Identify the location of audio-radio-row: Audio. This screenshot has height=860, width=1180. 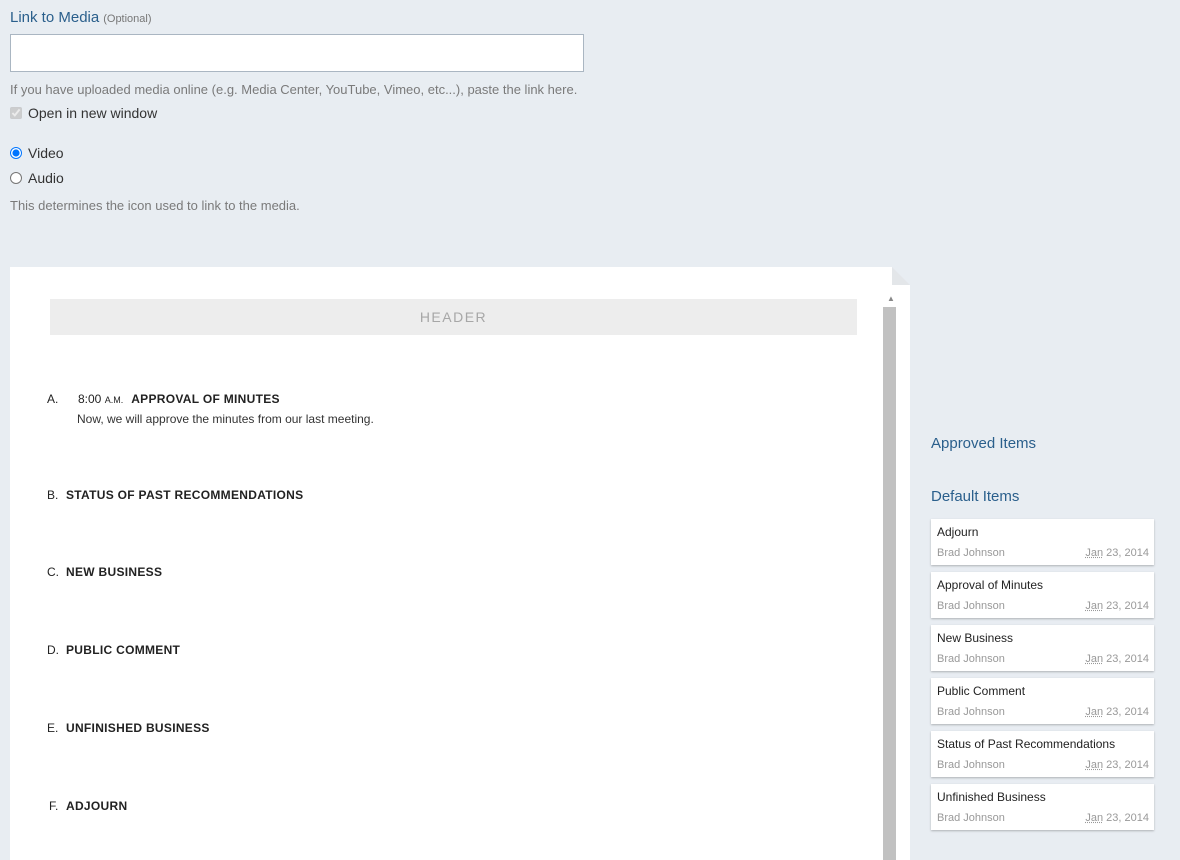
(37, 178).